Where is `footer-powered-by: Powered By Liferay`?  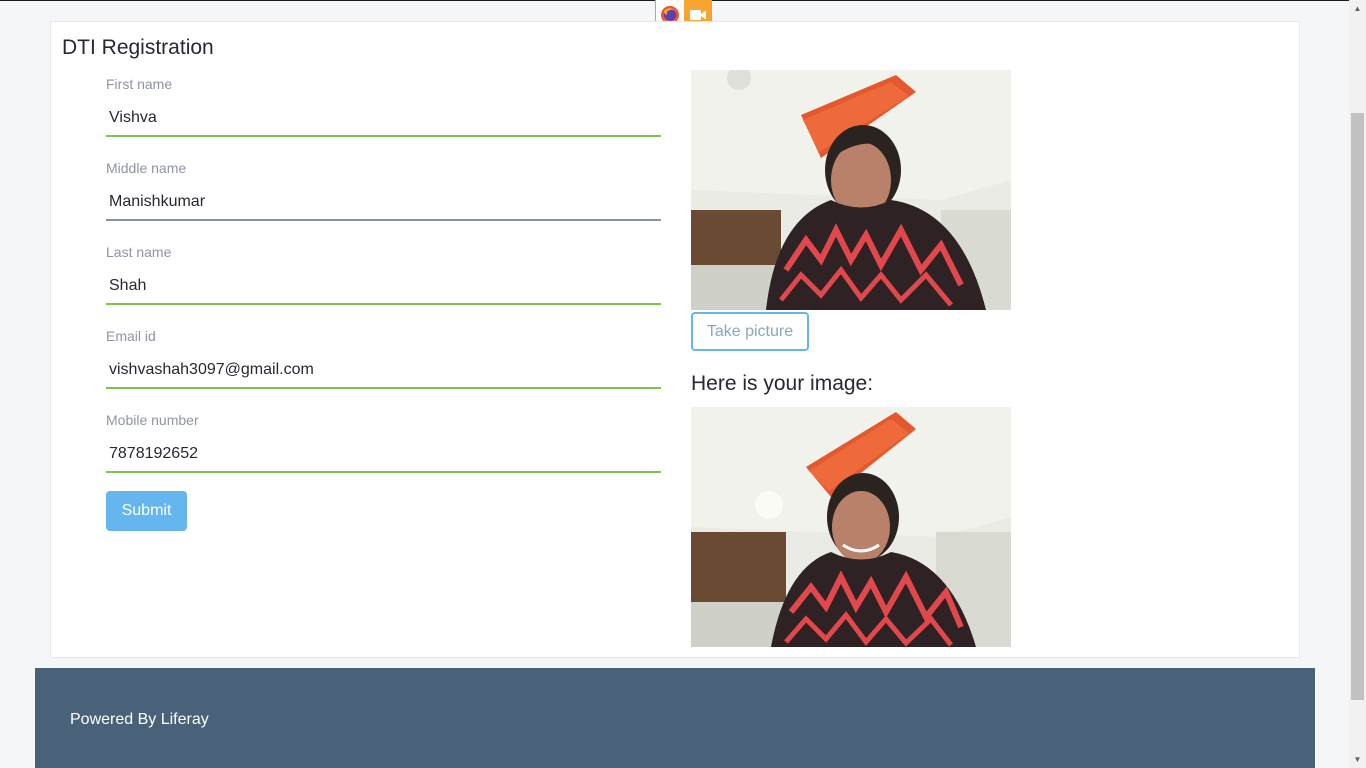
footer-powered-by: Powered By Liferay is located at coordinates (139, 719).